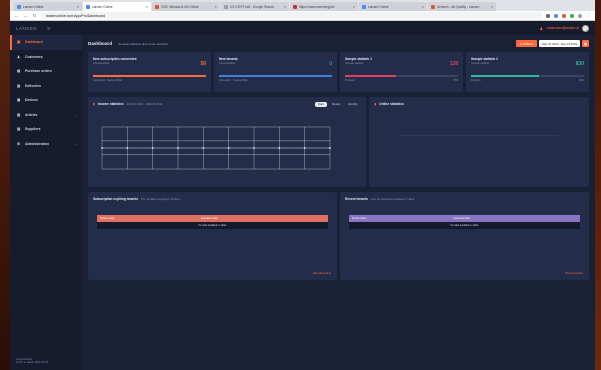 This screenshot has height=370, width=601. What do you see at coordinates (588, 16) in the screenshot?
I see `kebab-menu-icon: ⋮` at bounding box center [588, 16].